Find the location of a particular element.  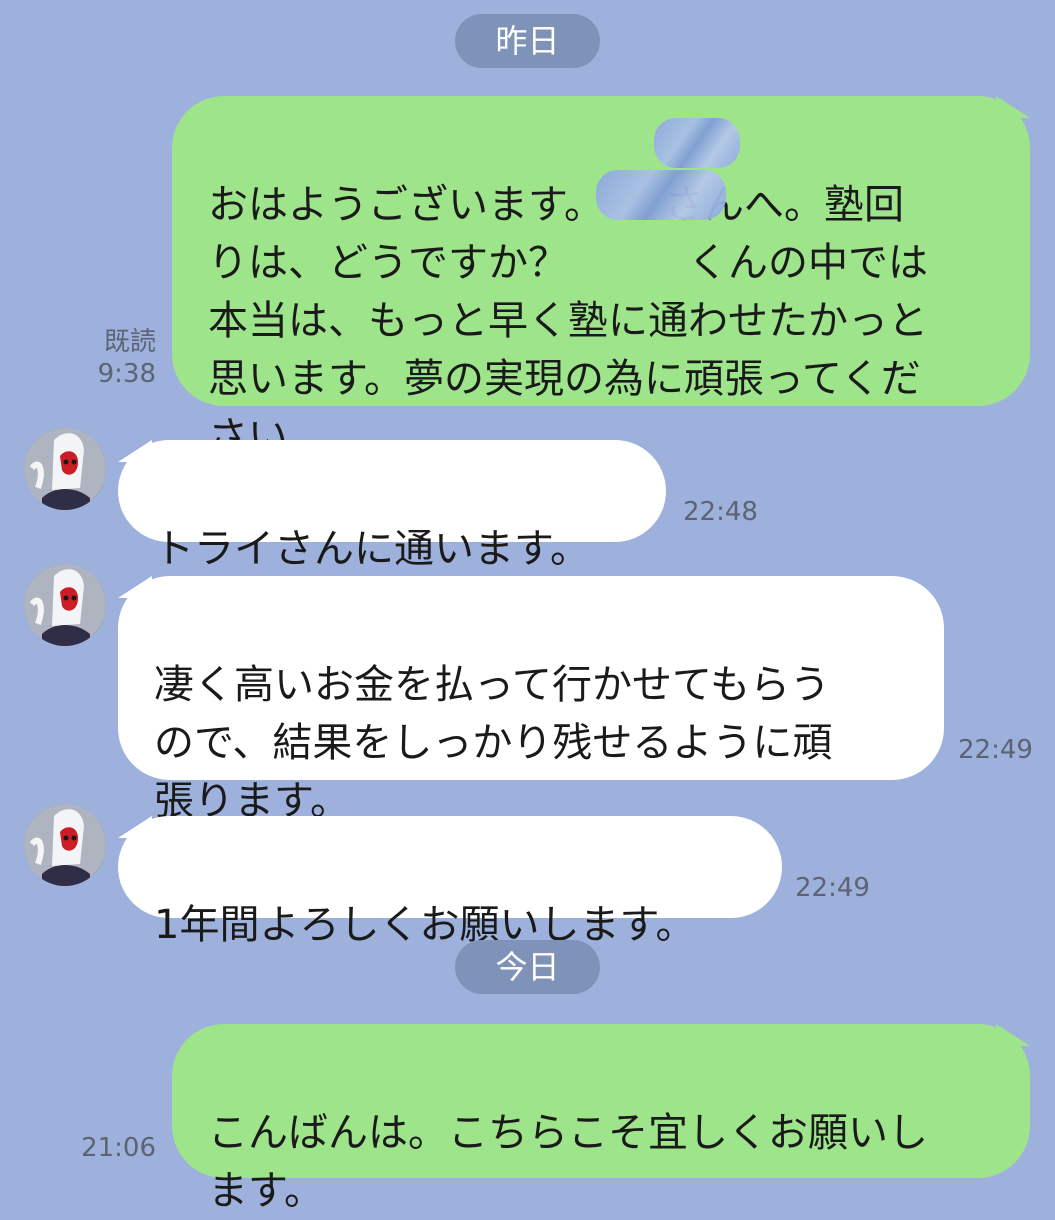

message-time-2: 22:48 is located at coordinates (720, 512).